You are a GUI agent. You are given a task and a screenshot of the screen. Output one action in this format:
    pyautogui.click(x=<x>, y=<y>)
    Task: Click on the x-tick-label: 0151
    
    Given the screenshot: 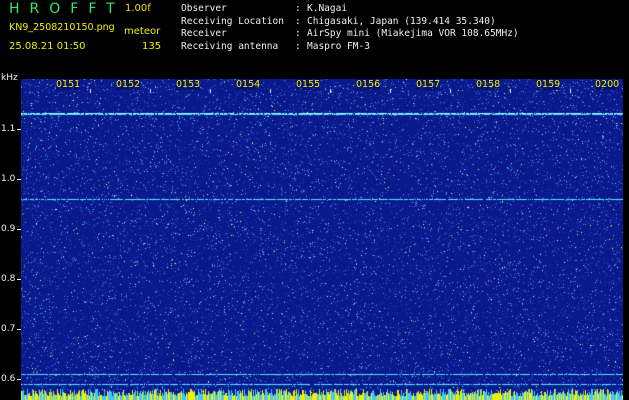 What is the action you would take?
    pyautogui.click(x=68, y=84)
    